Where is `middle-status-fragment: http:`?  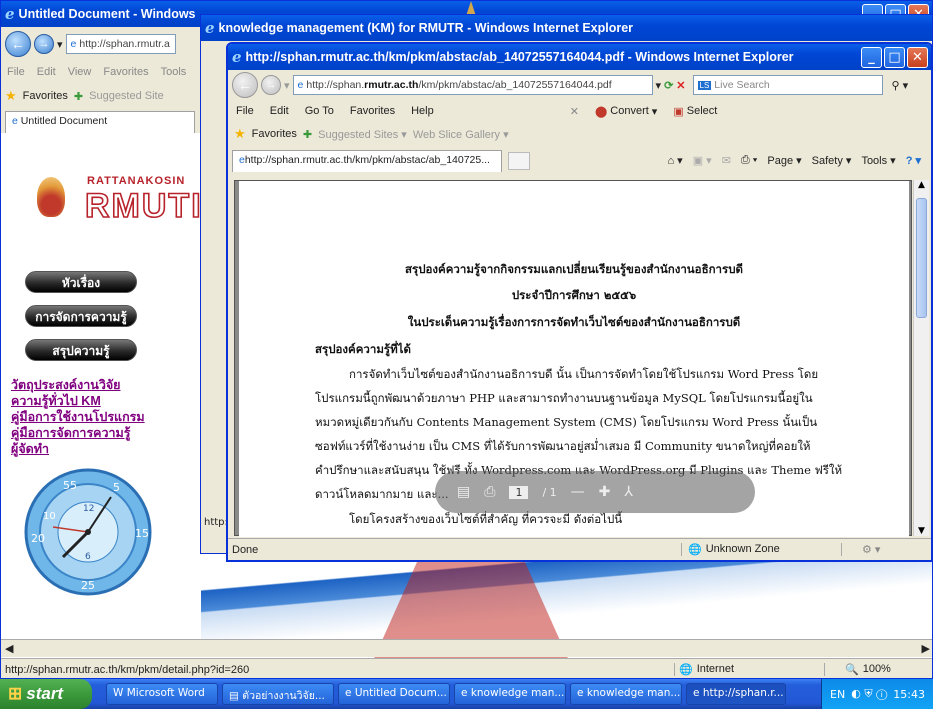 middle-status-fragment: http: is located at coordinates (216, 522).